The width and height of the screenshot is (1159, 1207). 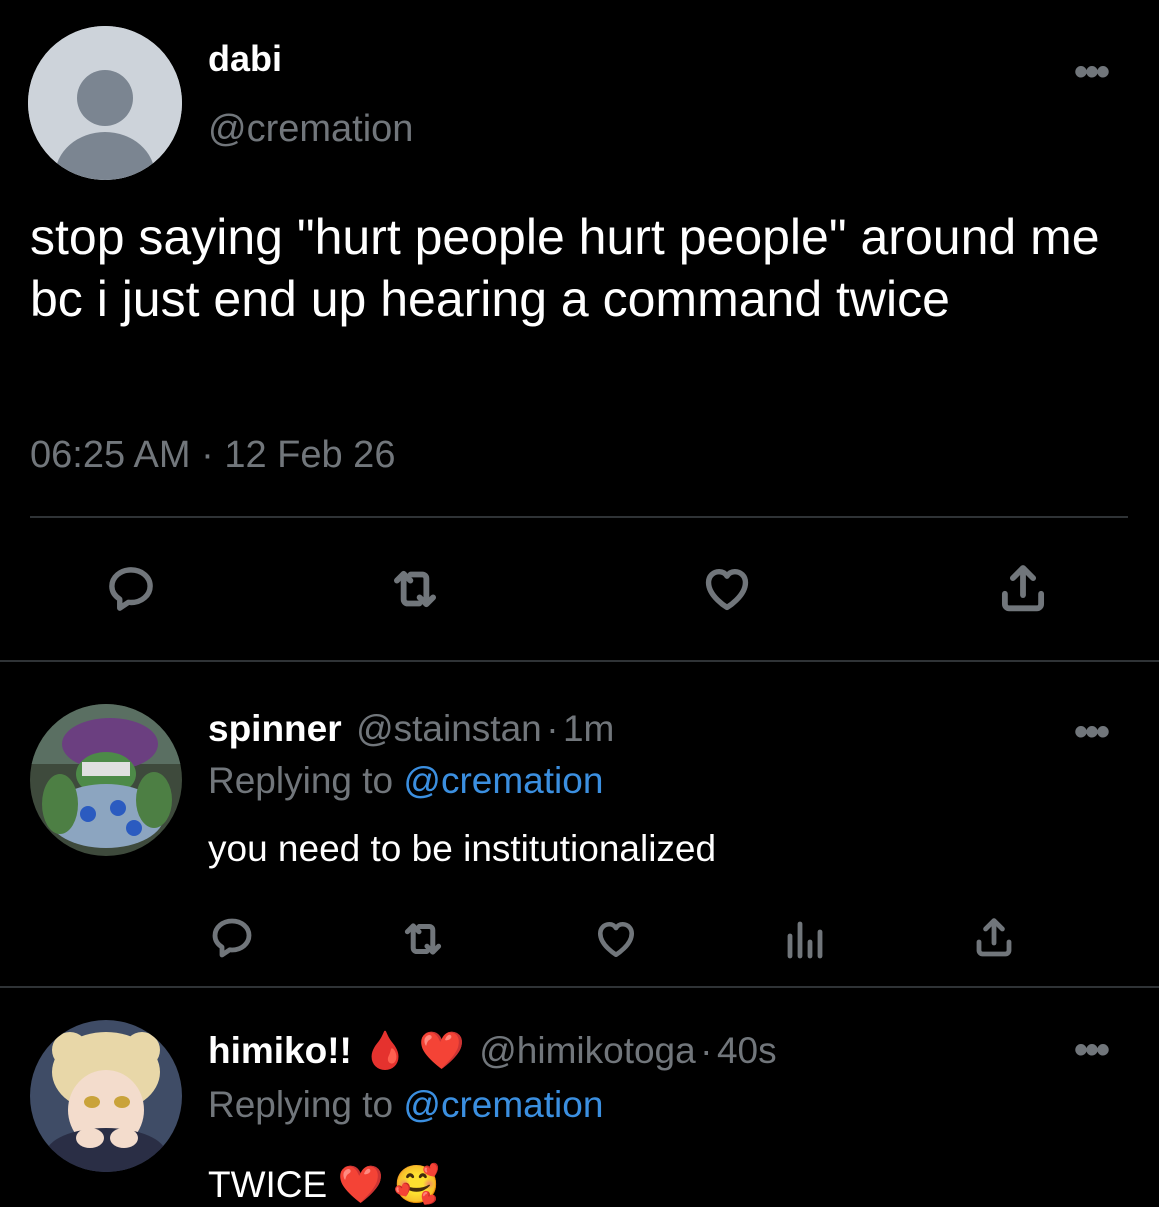 I want to click on reply-avatar-spinner, so click(x=106, y=780).